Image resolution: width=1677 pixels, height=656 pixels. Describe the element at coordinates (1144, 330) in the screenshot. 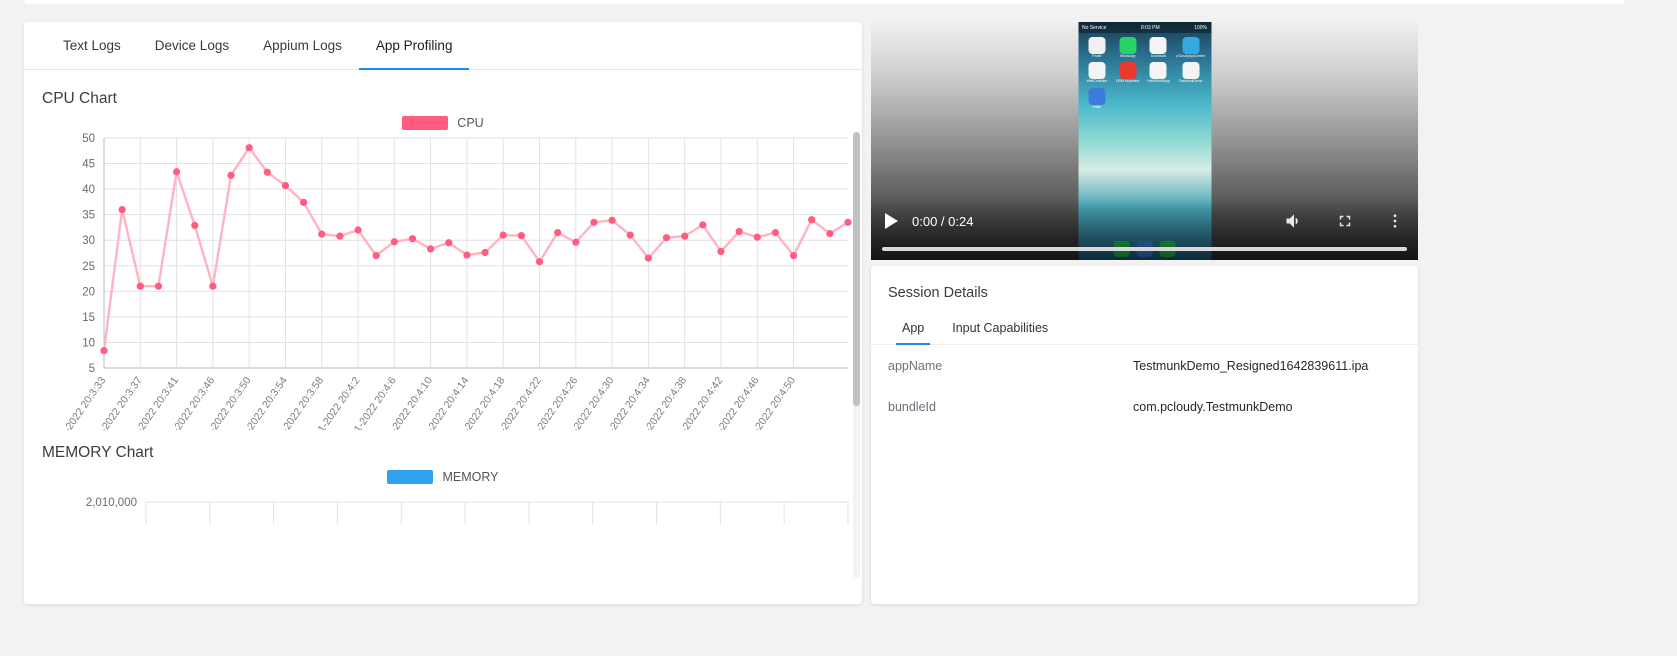

I see `session-tabs: App Input Capabilities` at that location.